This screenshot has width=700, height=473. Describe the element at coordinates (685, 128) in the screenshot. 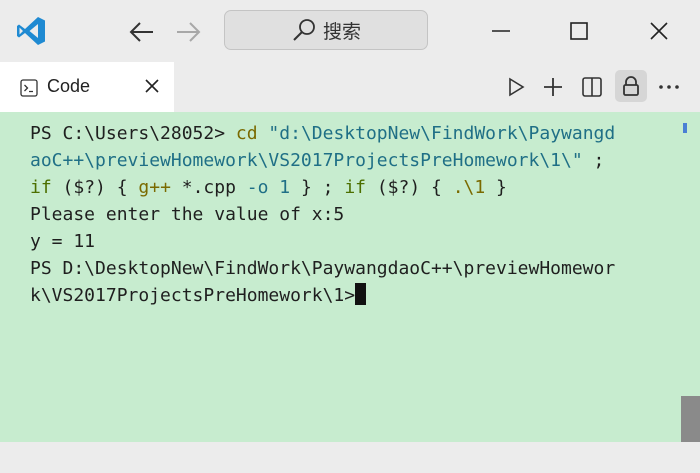

I see `scroll-position-marker` at that location.